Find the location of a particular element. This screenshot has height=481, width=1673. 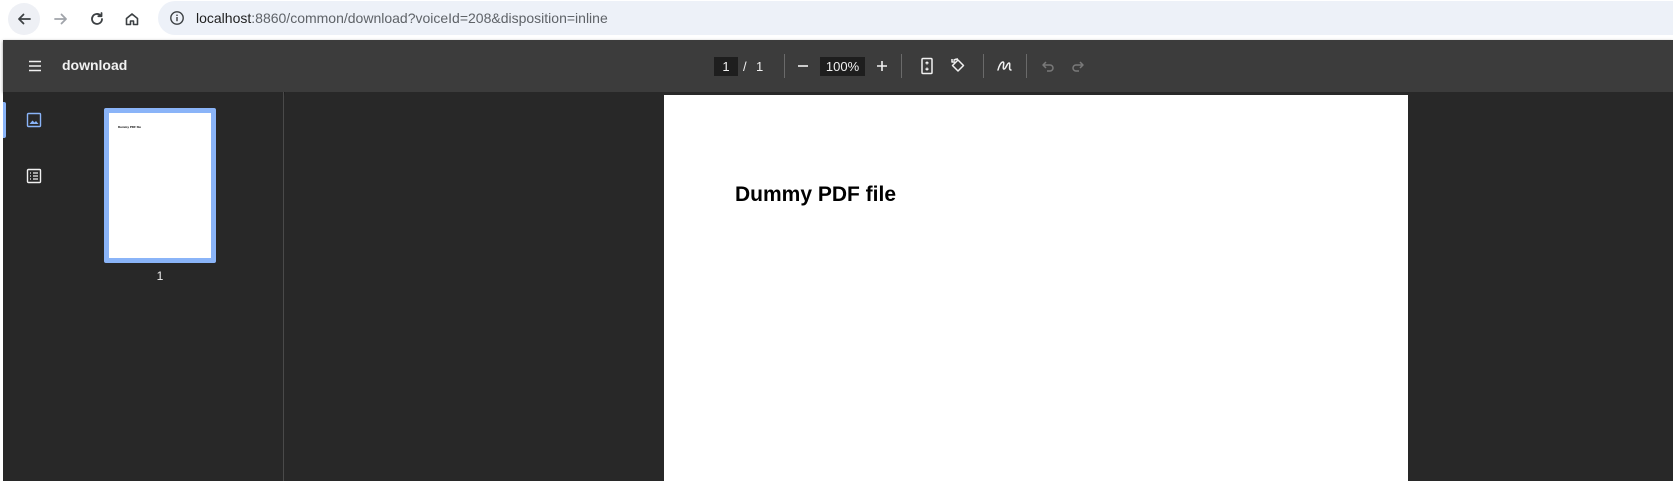

list-icon is located at coordinates (34, 176).